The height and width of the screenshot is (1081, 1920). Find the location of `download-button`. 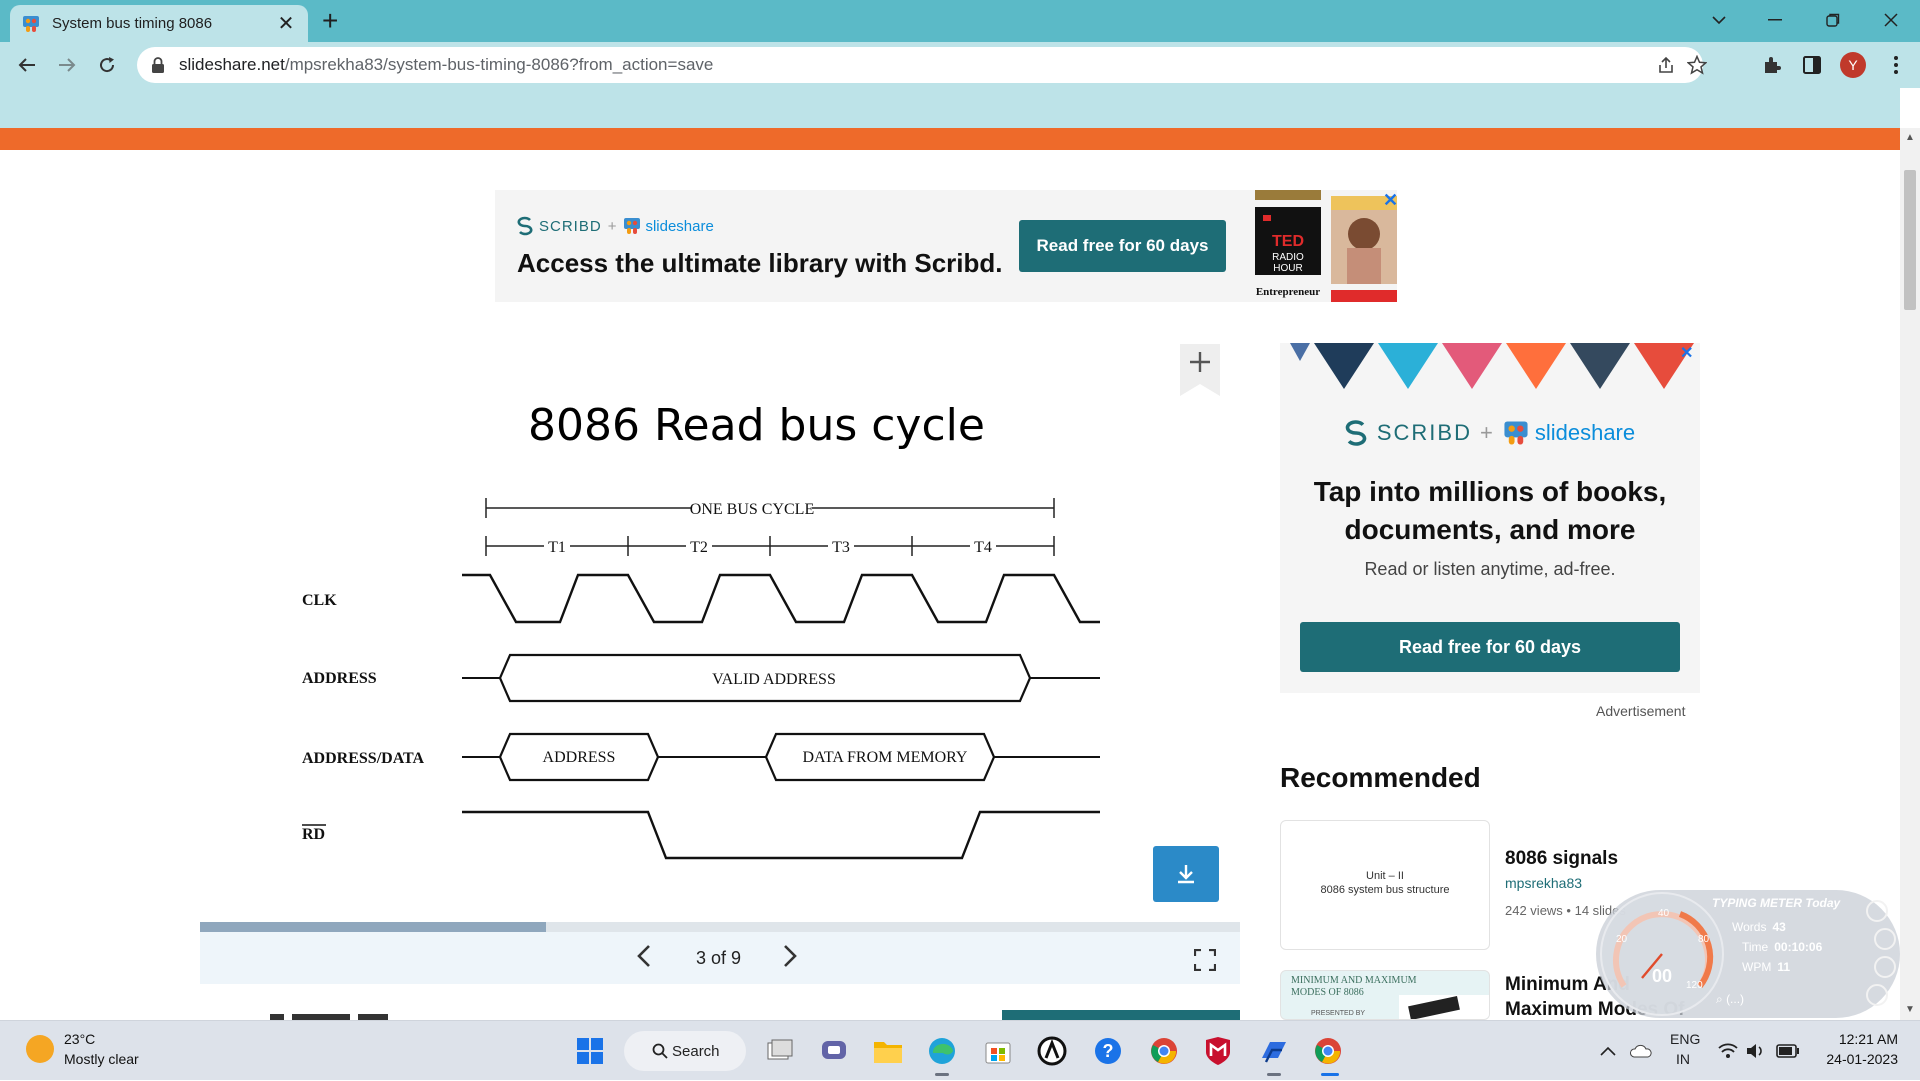

download-button is located at coordinates (1186, 874).